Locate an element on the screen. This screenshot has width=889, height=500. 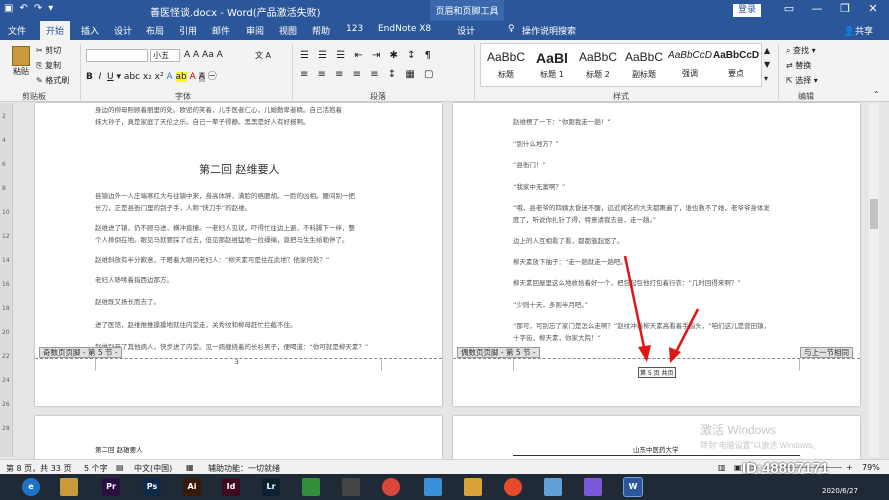
paragraph: 赵维进了镇，仍不顾马进，横冲直撞。一老妇人见状，吓得忙往边上避，不料脚下一绊，整 is located at coordinates (225, 228).